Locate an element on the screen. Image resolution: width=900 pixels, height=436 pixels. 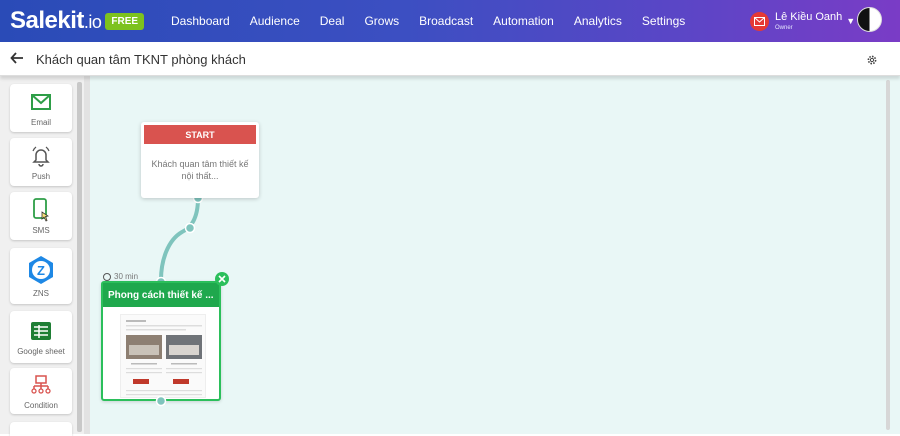
start-label: START is located at coordinates (200, 134).